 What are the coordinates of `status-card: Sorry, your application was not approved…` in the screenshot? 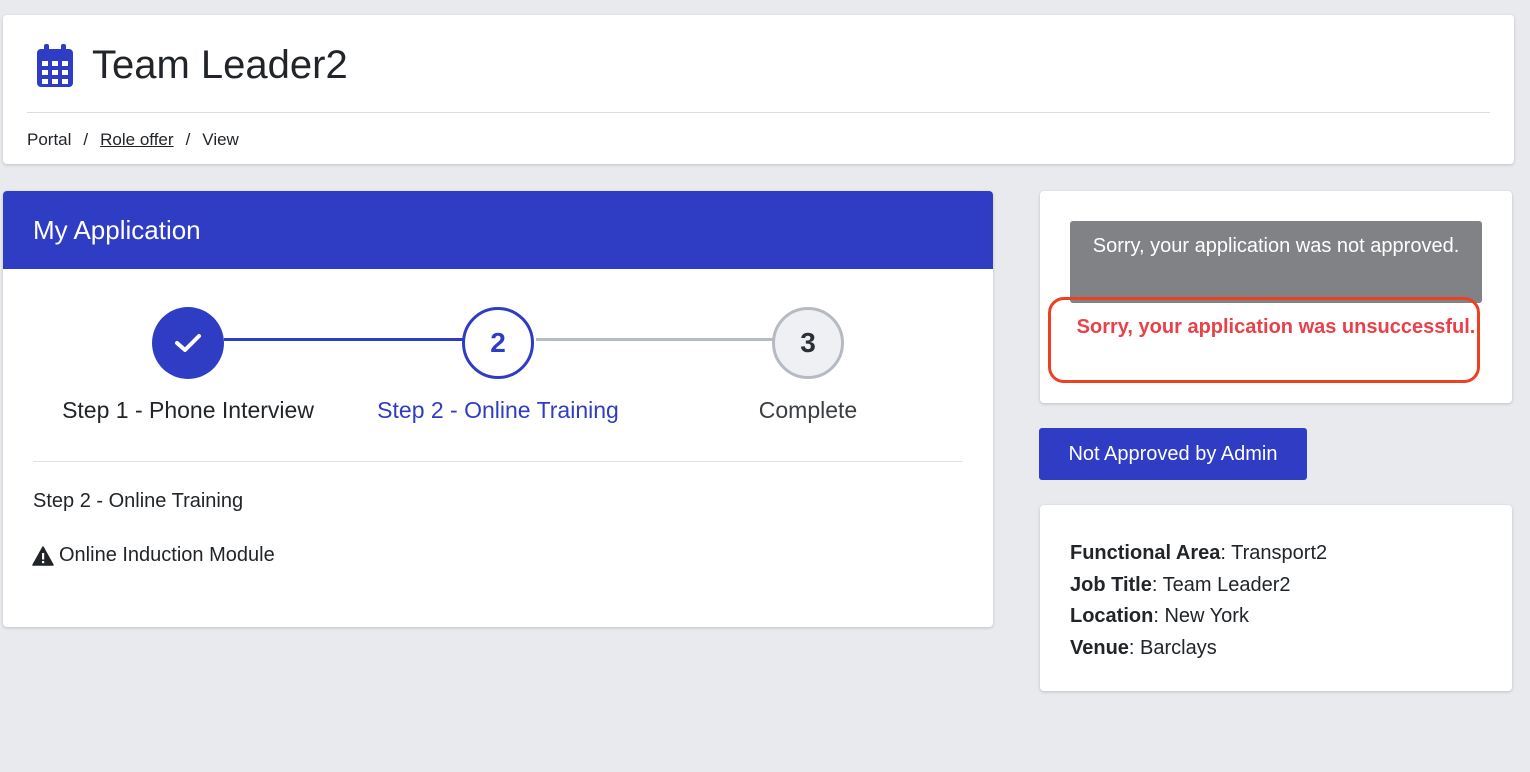 It's located at (1276, 297).